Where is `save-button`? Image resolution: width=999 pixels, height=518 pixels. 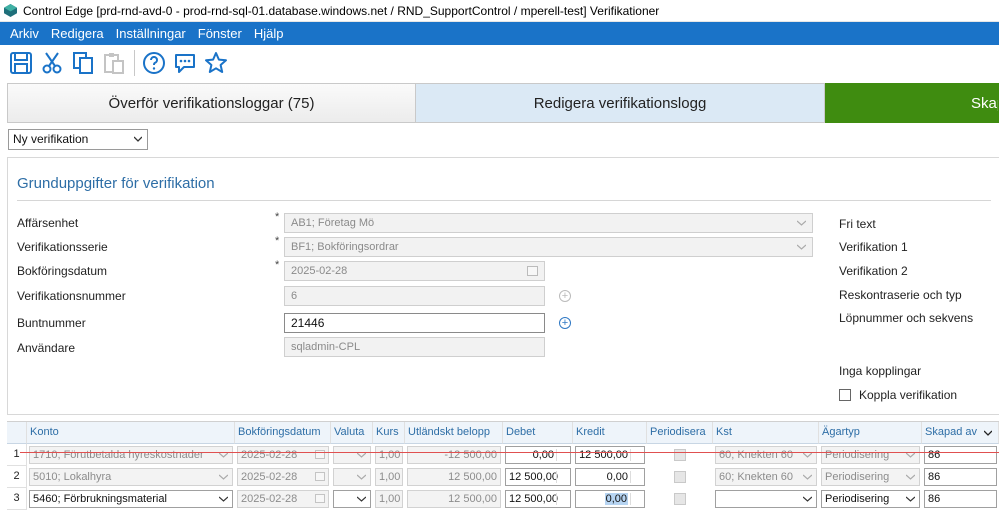 save-button is located at coordinates (21, 63).